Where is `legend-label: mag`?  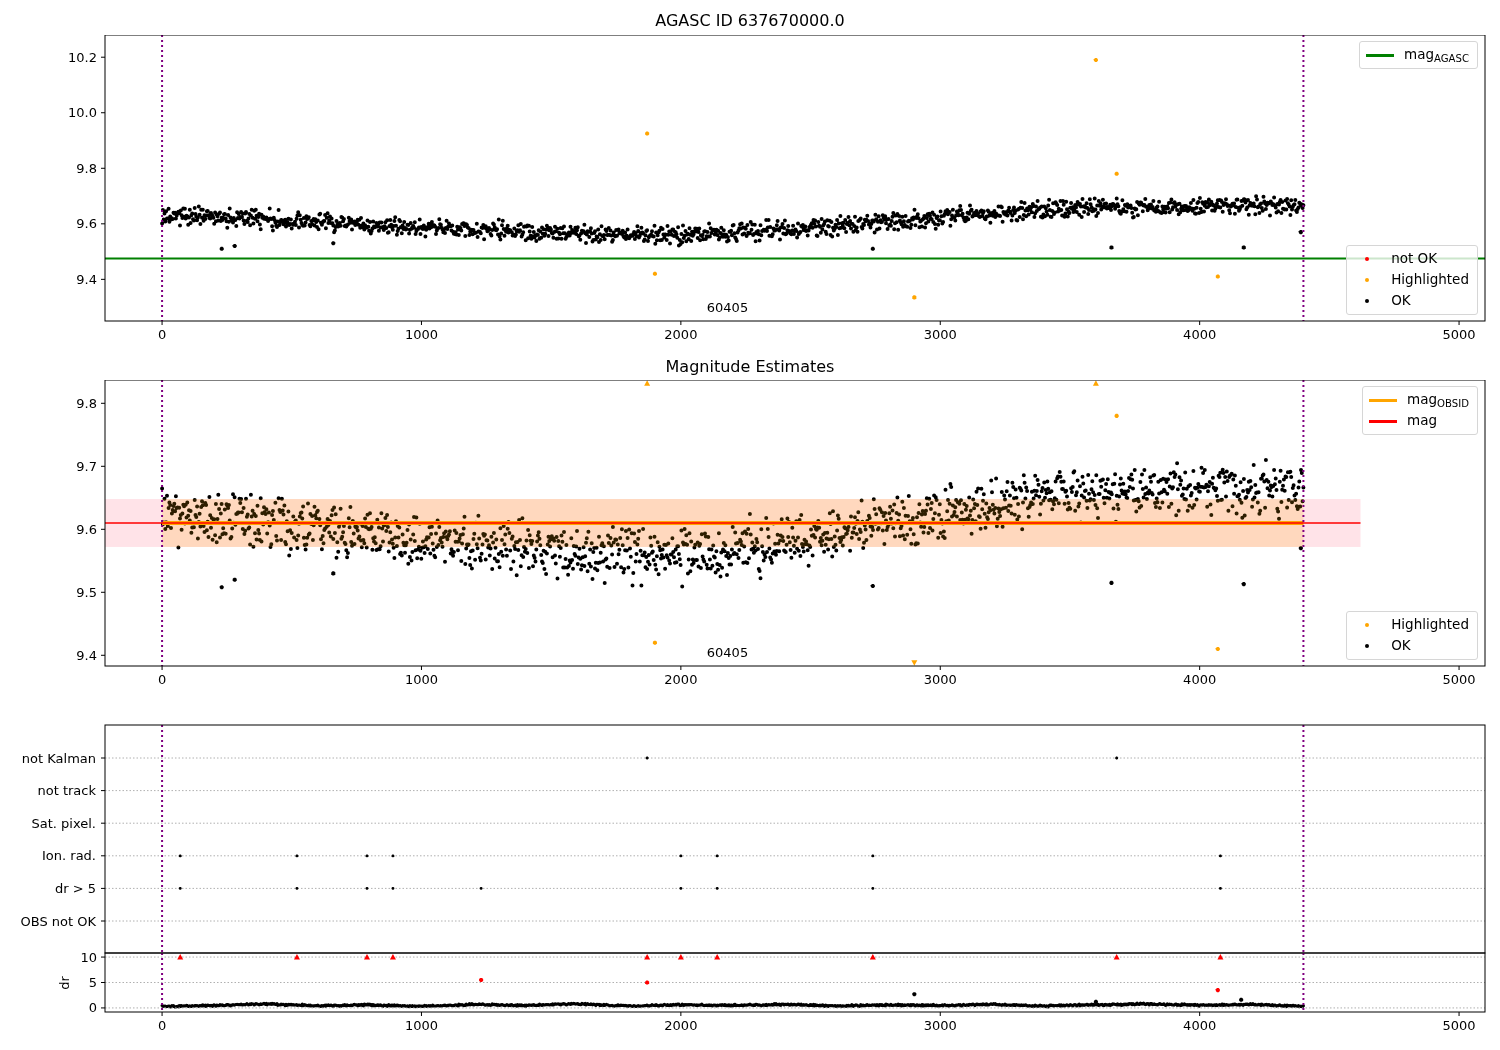 legend-label: mag is located at coordinates (1423, 421).